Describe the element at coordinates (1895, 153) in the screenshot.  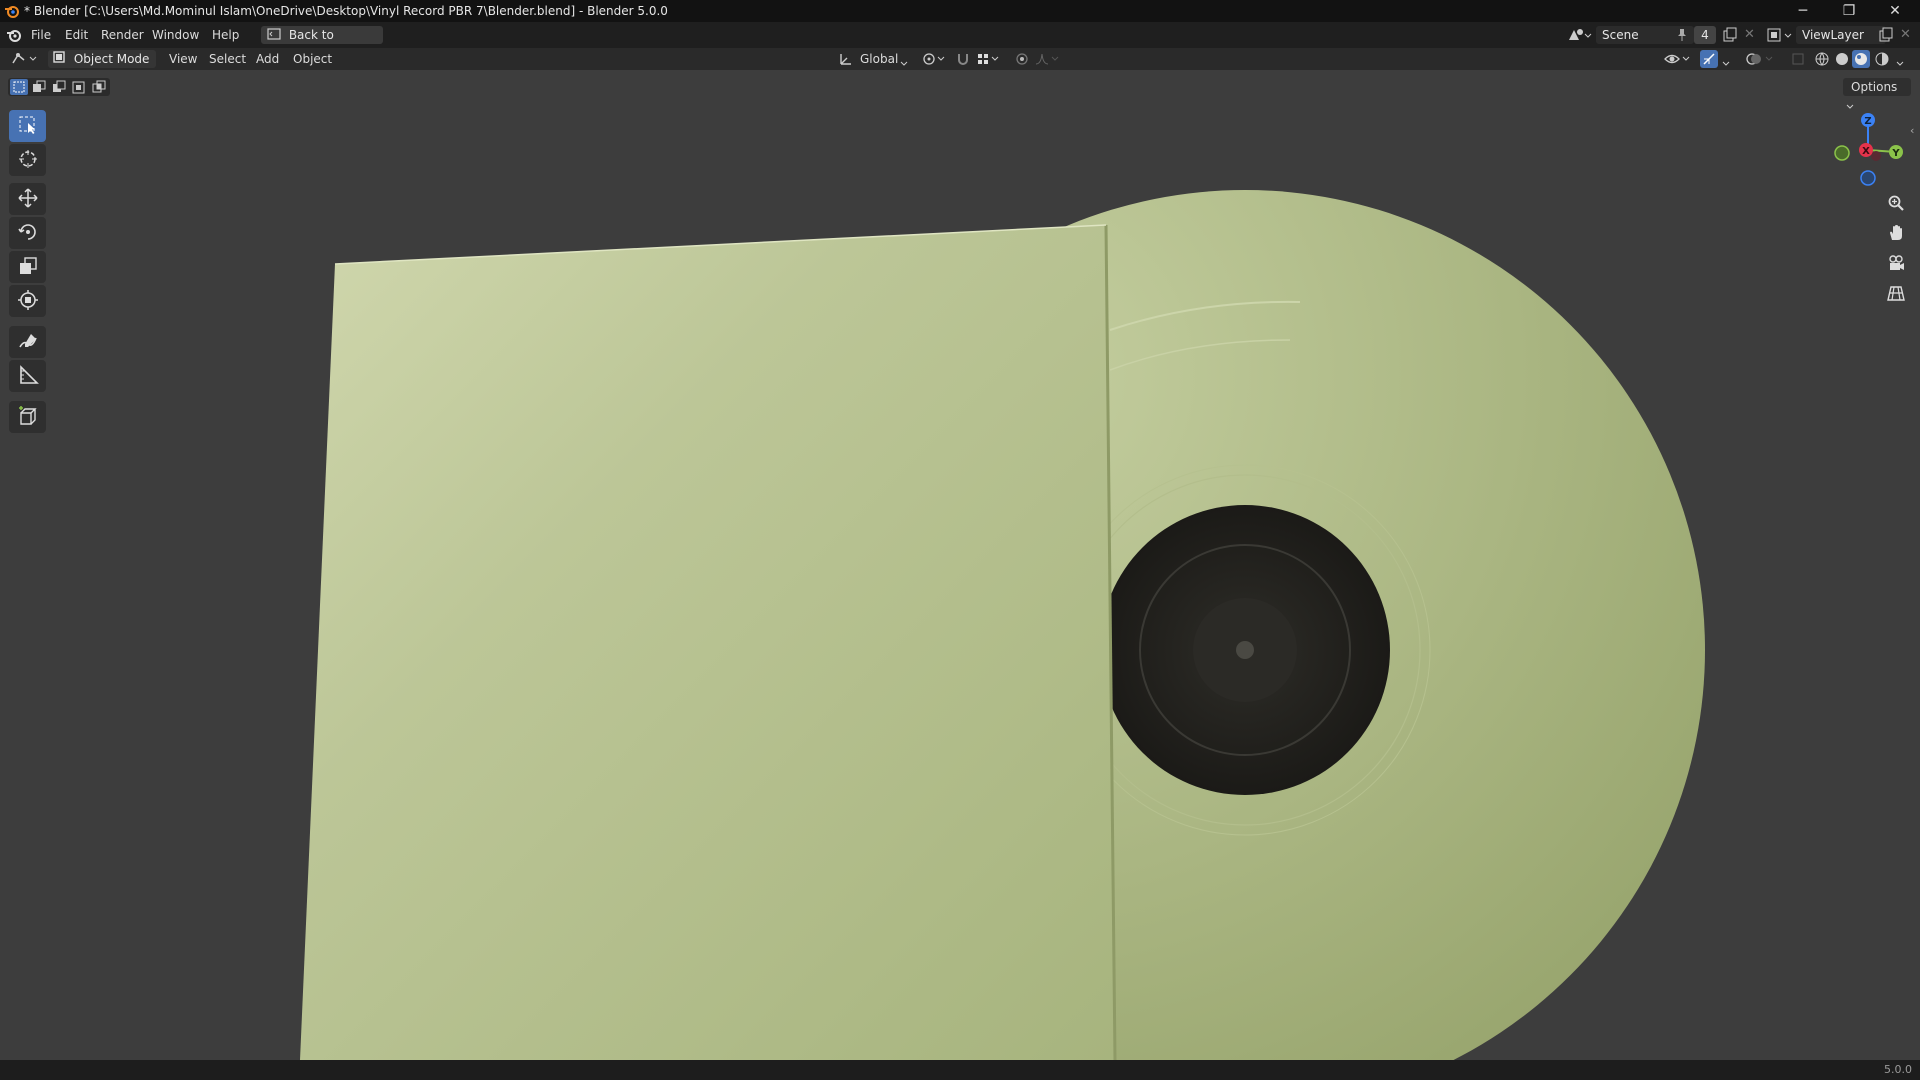
I see `gizmo-y-label: Y` at that location.